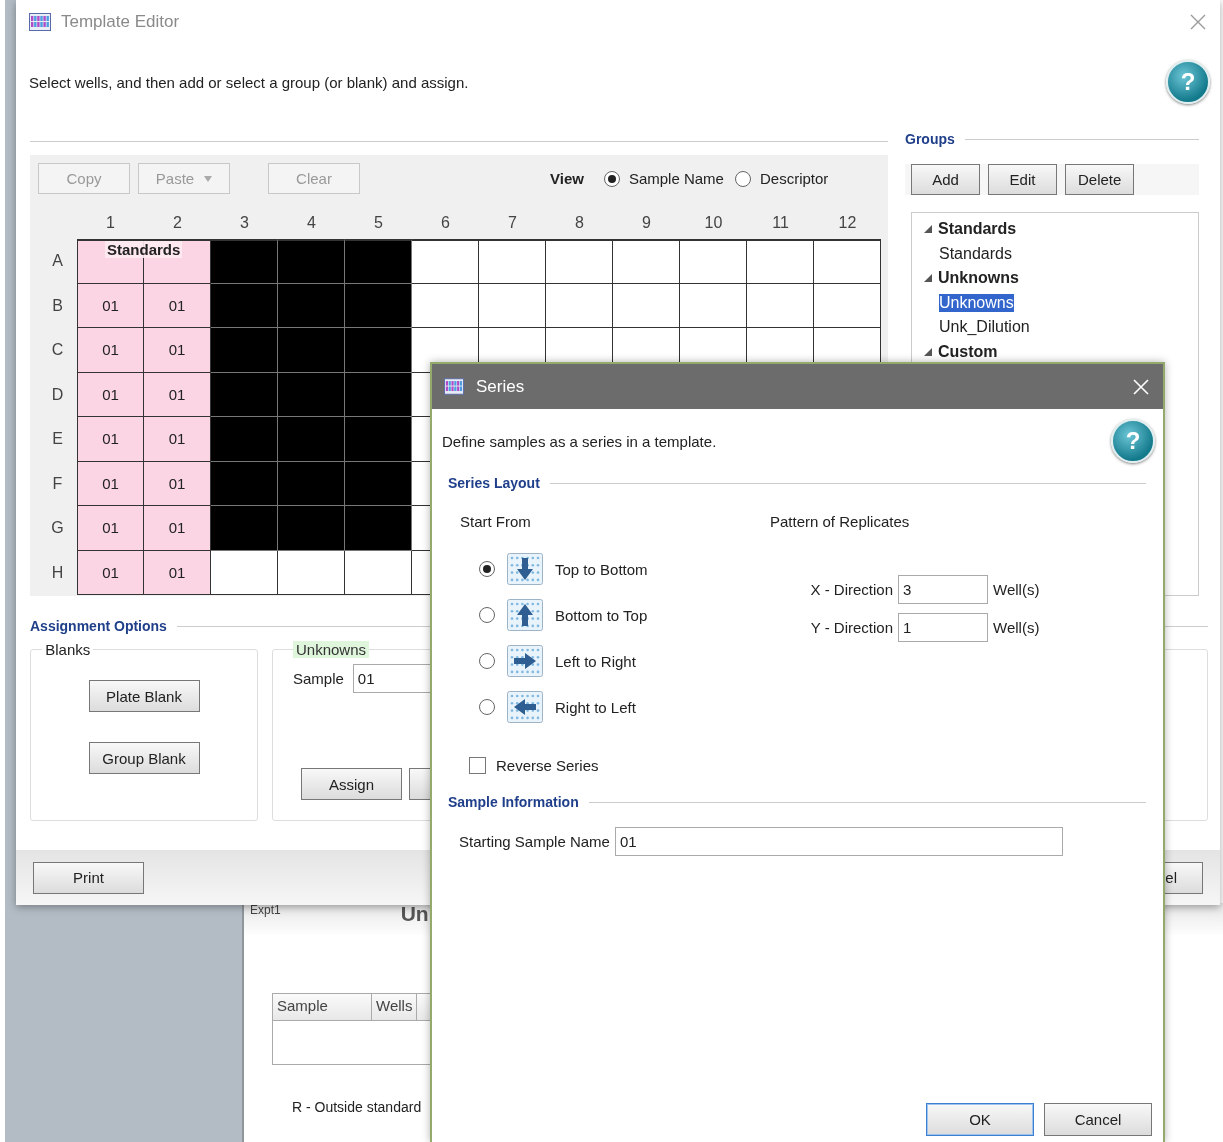 This screenshot has height=1142, width=1223. What do you see at coordinates (144, 696) in the screenshot?
I see `blank-button: Plate Blank` at bounding box center [144, 696].